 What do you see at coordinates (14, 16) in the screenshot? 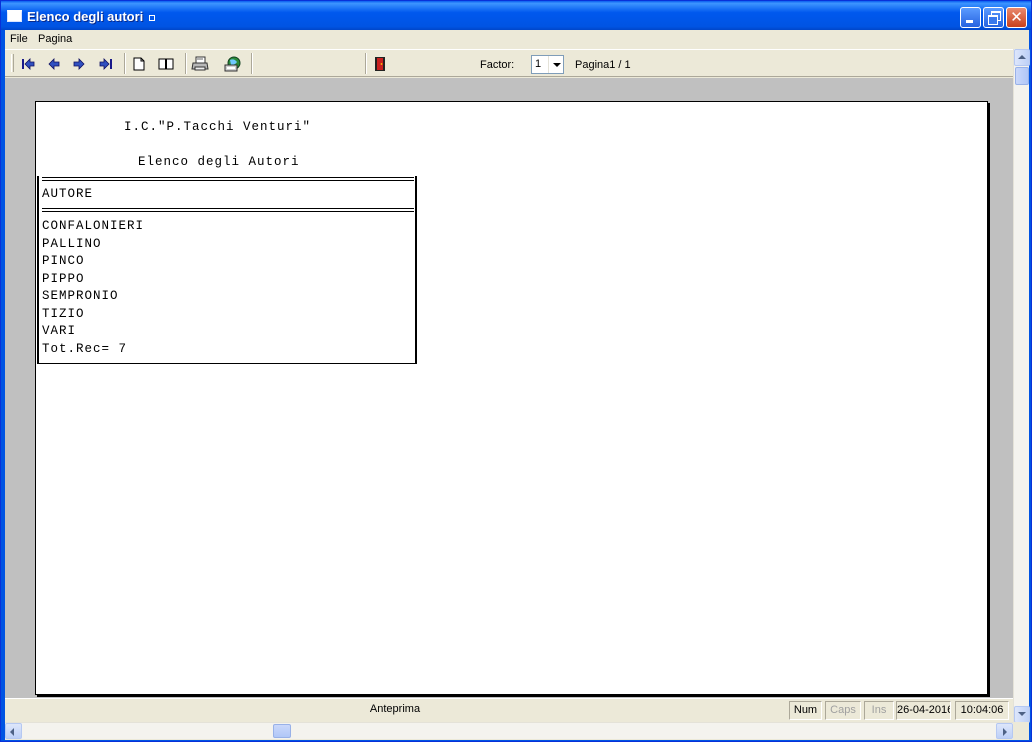
I see `window-icon` at bounding box center [14, 16].